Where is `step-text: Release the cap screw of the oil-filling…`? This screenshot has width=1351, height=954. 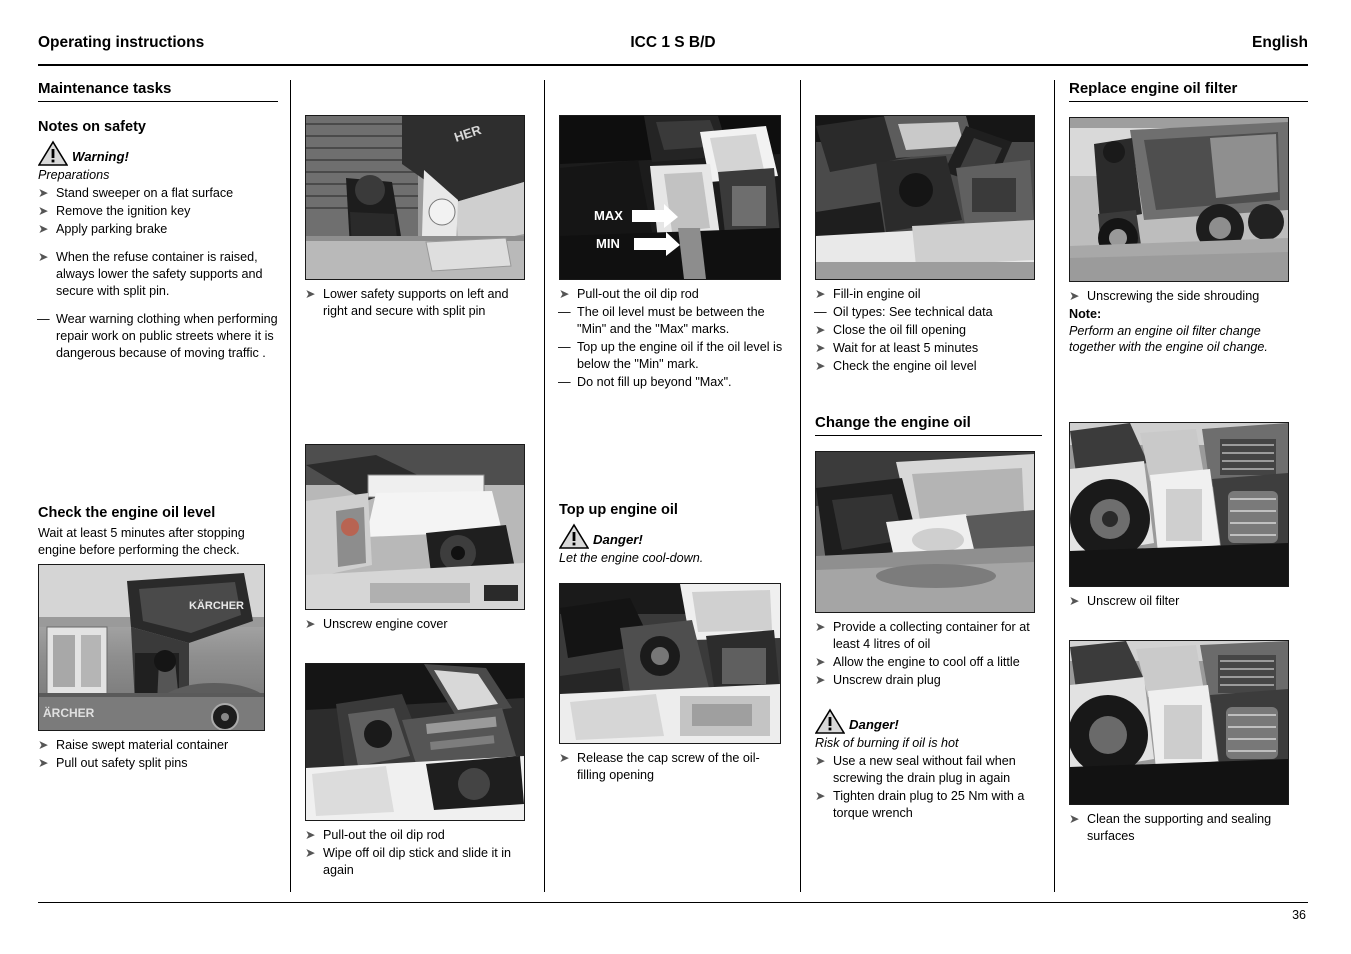 step-text: Release the cap screw of the oil-filling… is located at coordinates (668, 767).